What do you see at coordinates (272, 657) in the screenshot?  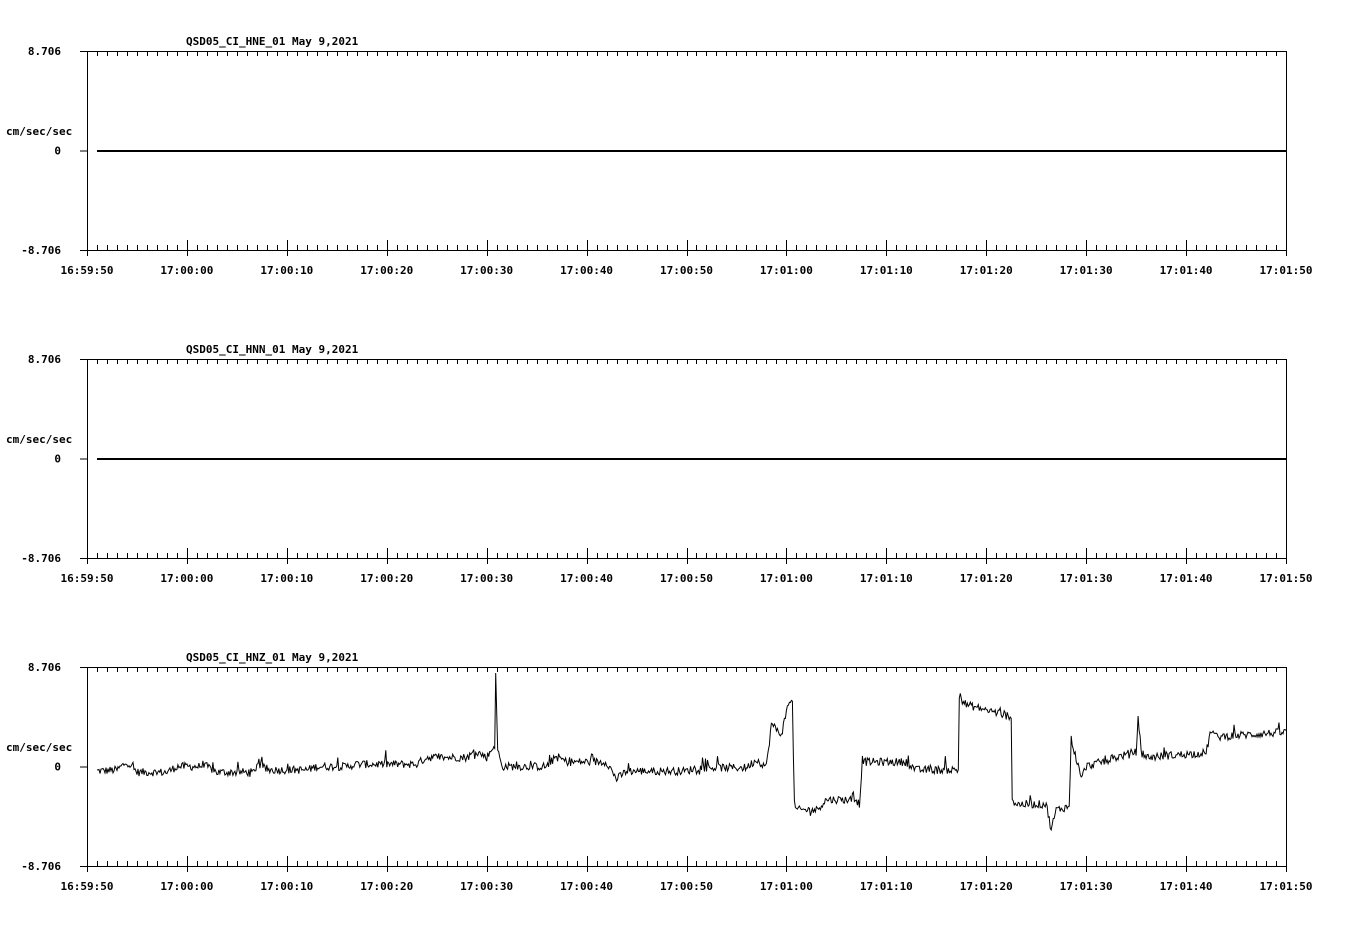 I see `panel-title: QSD05_CI_HNZ_01 May 9,2021` at bounding box center [272, 657].